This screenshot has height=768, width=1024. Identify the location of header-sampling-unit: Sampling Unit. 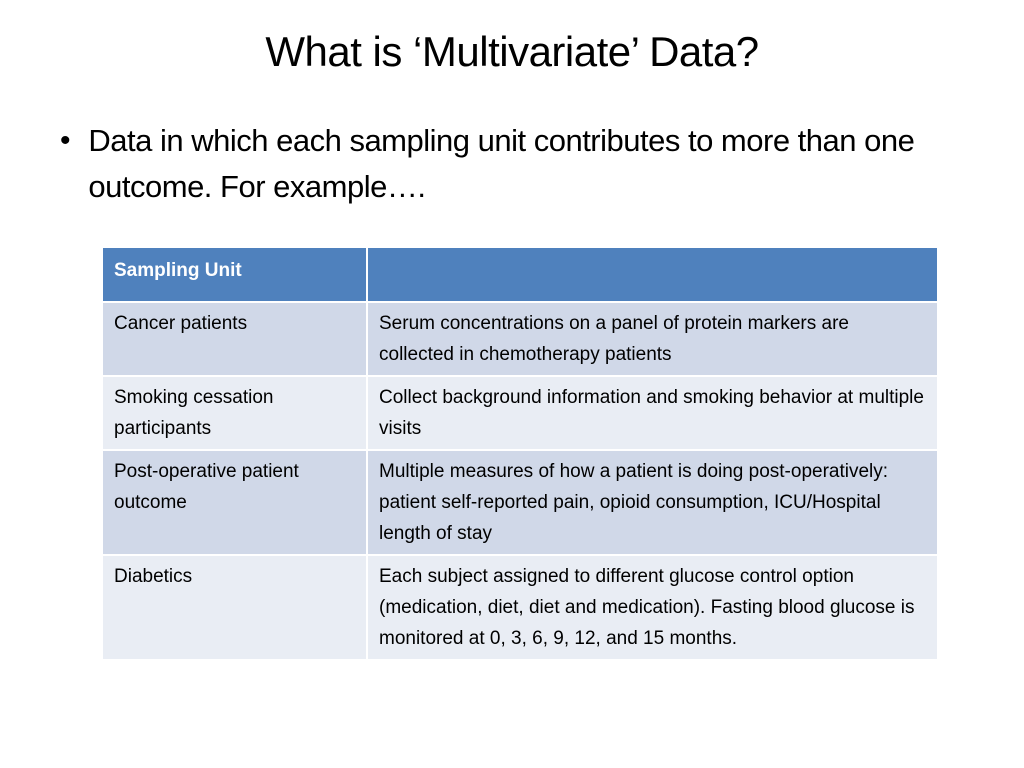
(234, 274).